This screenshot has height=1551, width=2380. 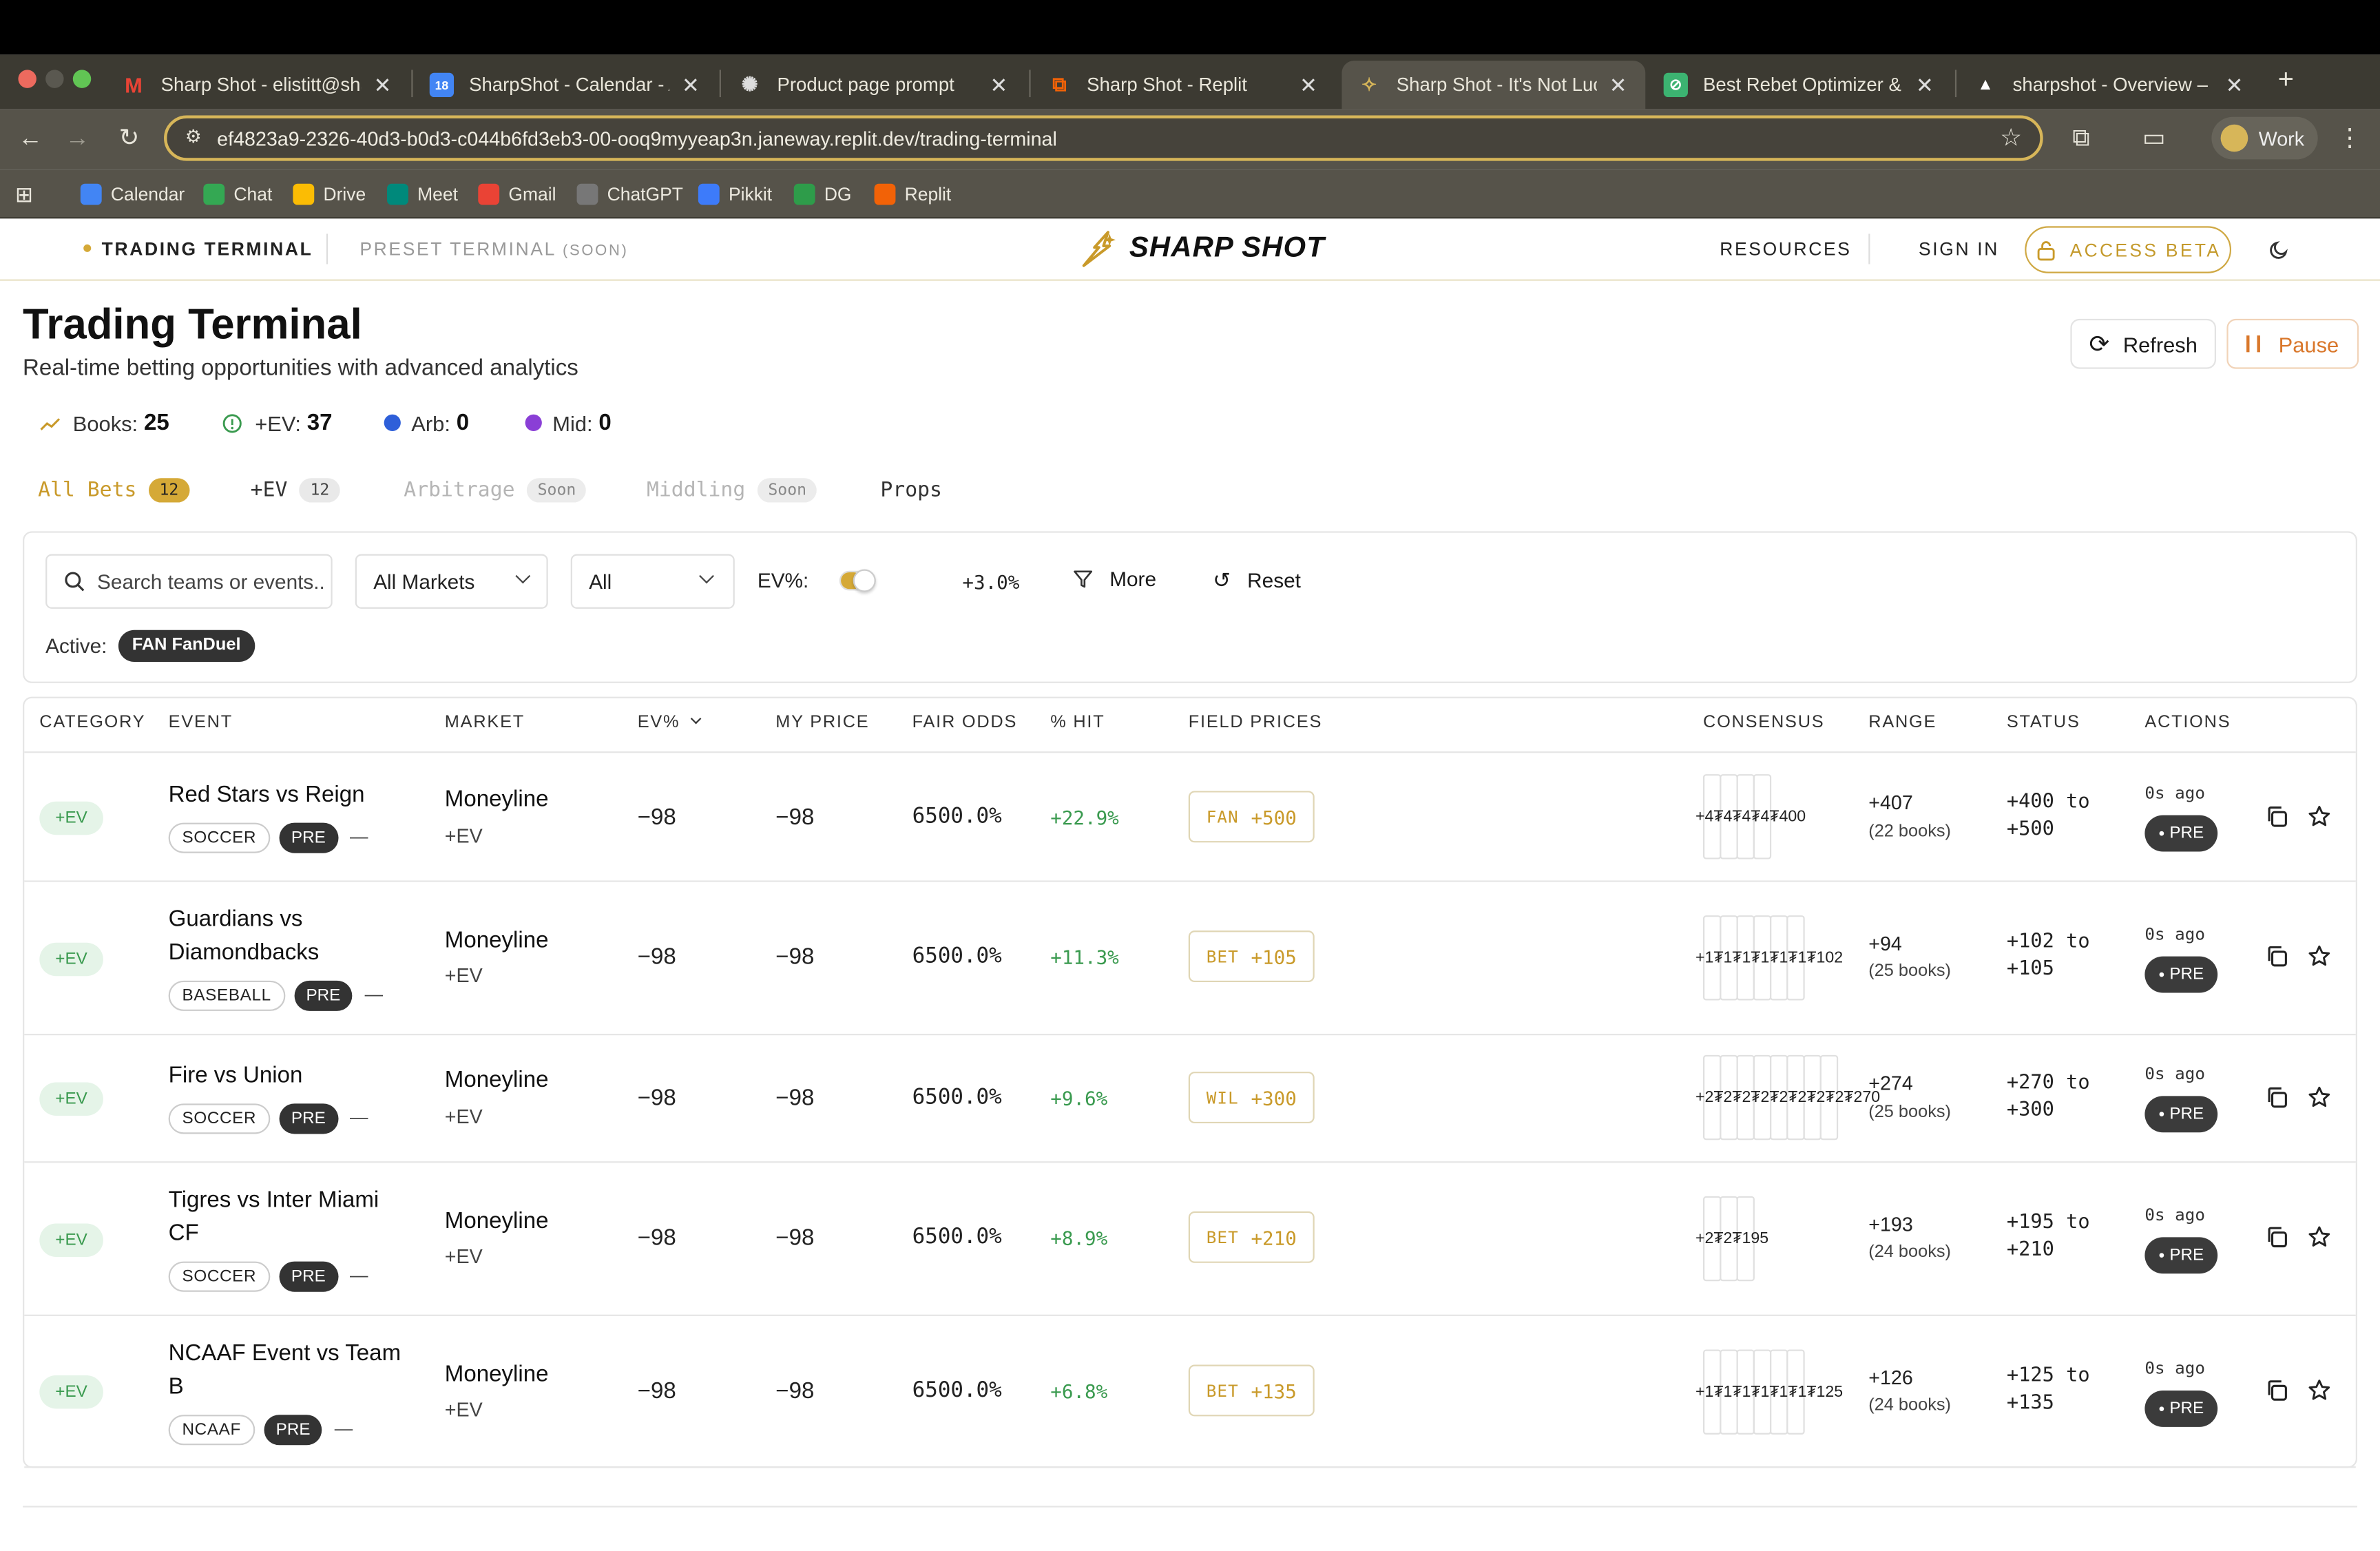 What do you see at coordinates (912, 194) in the screenshot?
I see `bookmark-replit: Replit` at bounding box center [912, 194].